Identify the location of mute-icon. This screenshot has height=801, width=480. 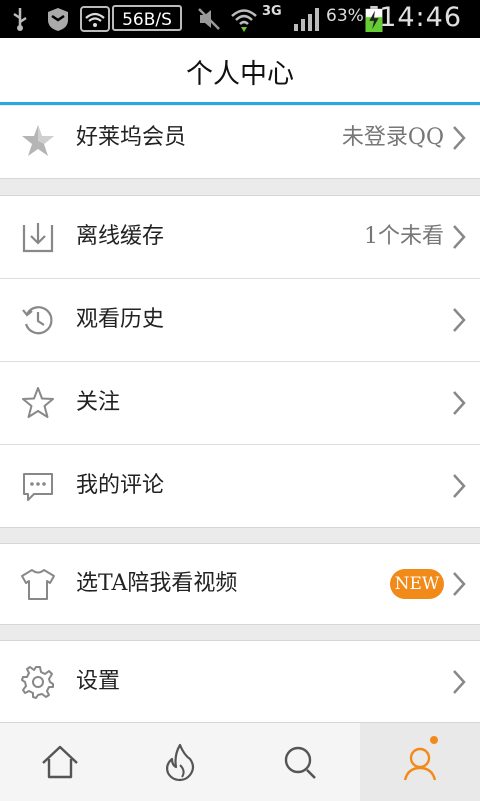
(209, 19).